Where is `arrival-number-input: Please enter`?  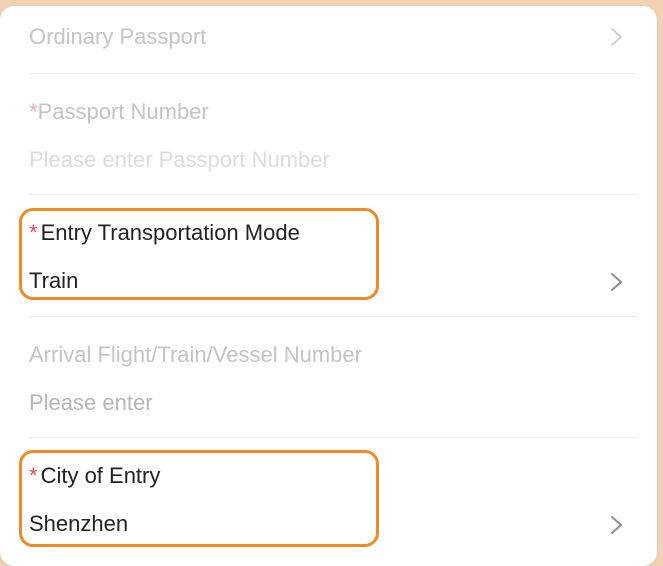
arrival-number-input: Please enter is located at coordinates (91, 403).